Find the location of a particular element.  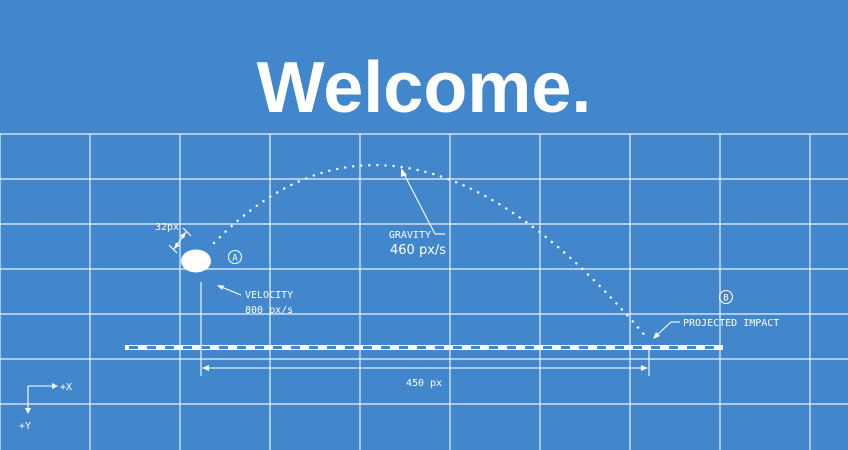

velocity-label: VELOCITY is located at coordinates (269, 295).